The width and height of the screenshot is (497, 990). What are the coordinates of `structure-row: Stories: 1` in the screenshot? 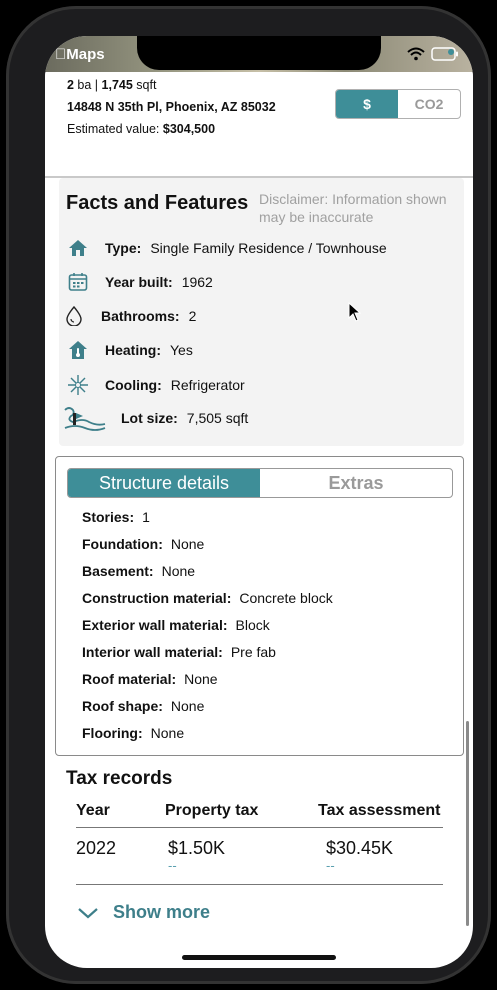 It's located at (116, 517).